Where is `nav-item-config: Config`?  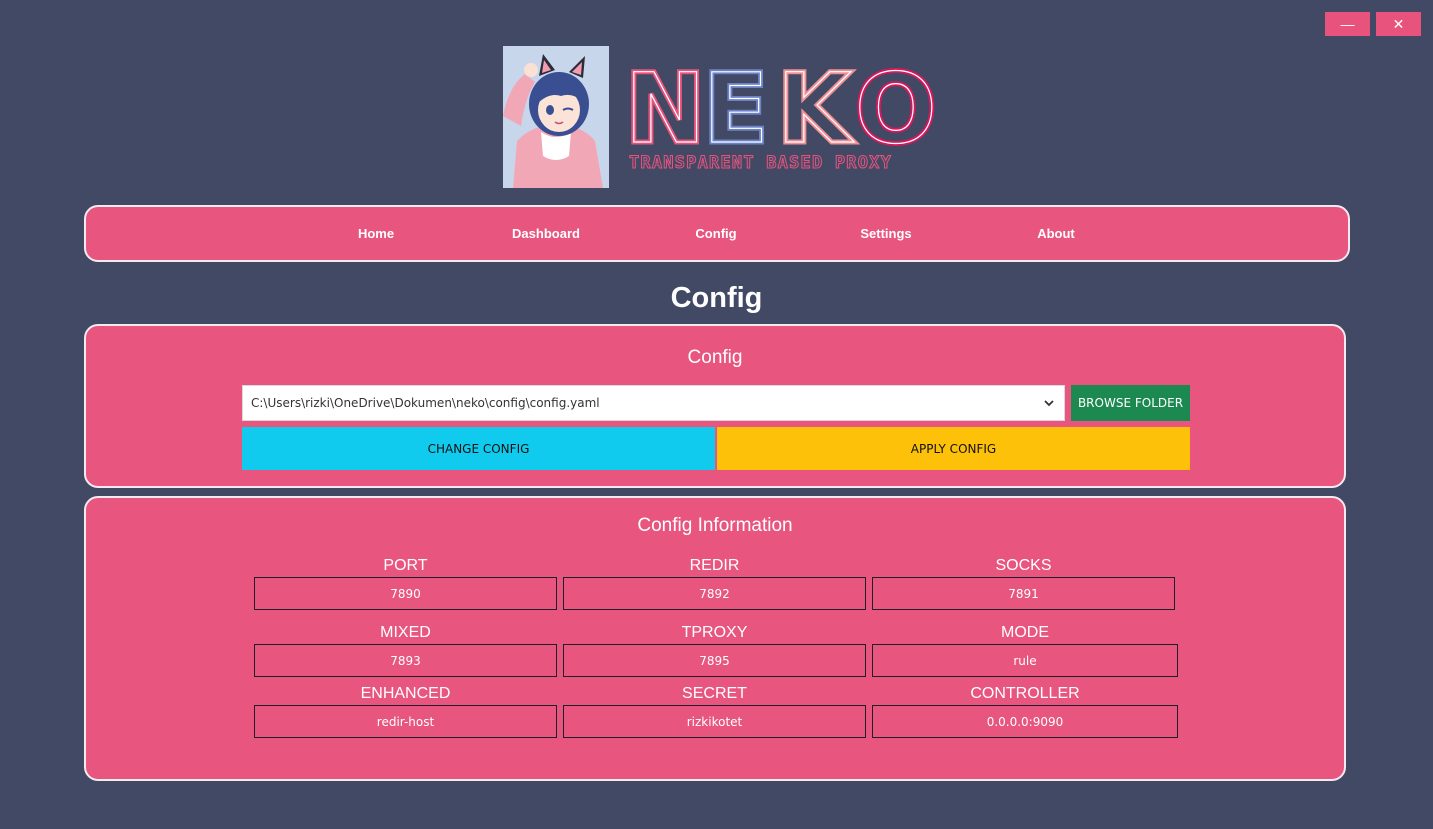
nav-item-config: Config is located at coordinates (716, 233).